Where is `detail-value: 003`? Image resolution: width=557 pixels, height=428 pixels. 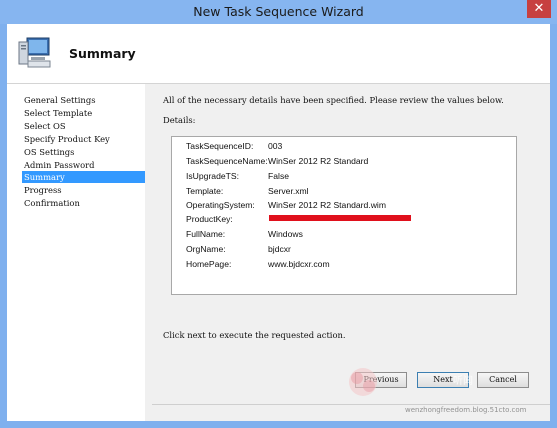
detail-value: 003 is located at coordinates (275, 146).